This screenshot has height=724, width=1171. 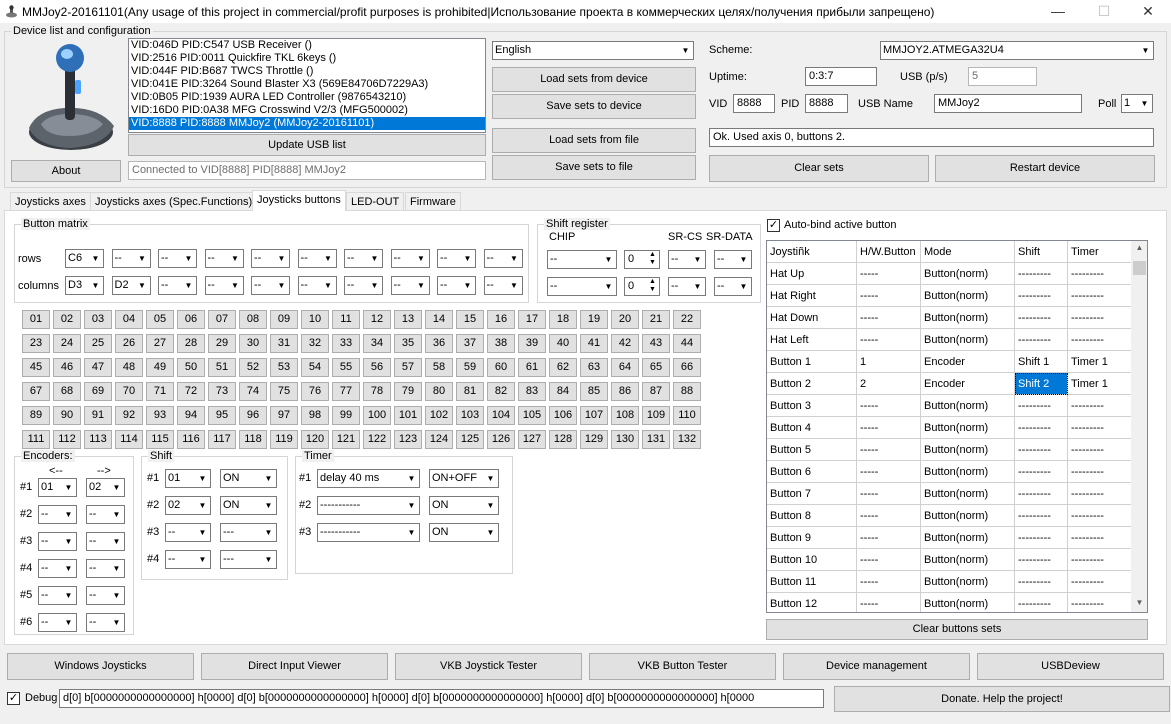 I want to click on button-number: 59, so click(x=470, y=367).